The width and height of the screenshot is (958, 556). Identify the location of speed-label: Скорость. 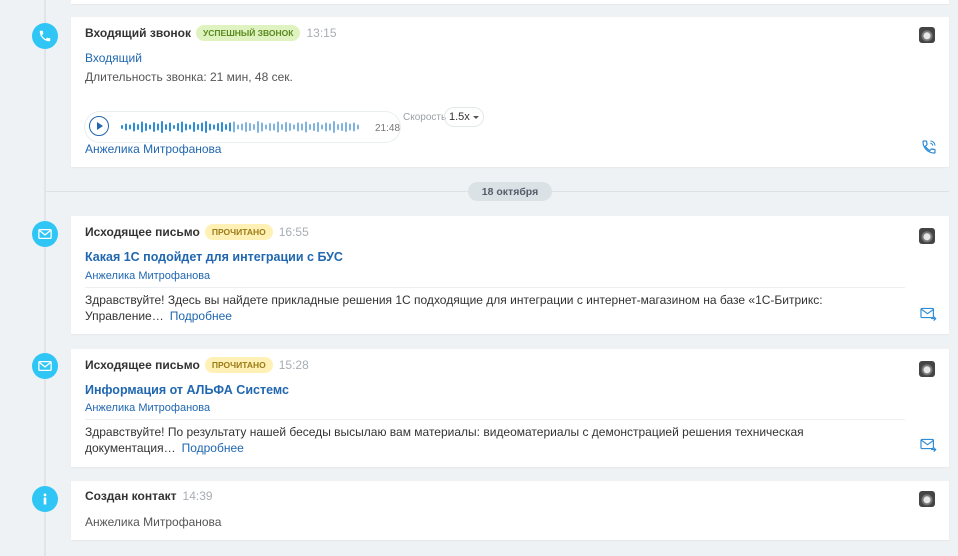
(425, 117).